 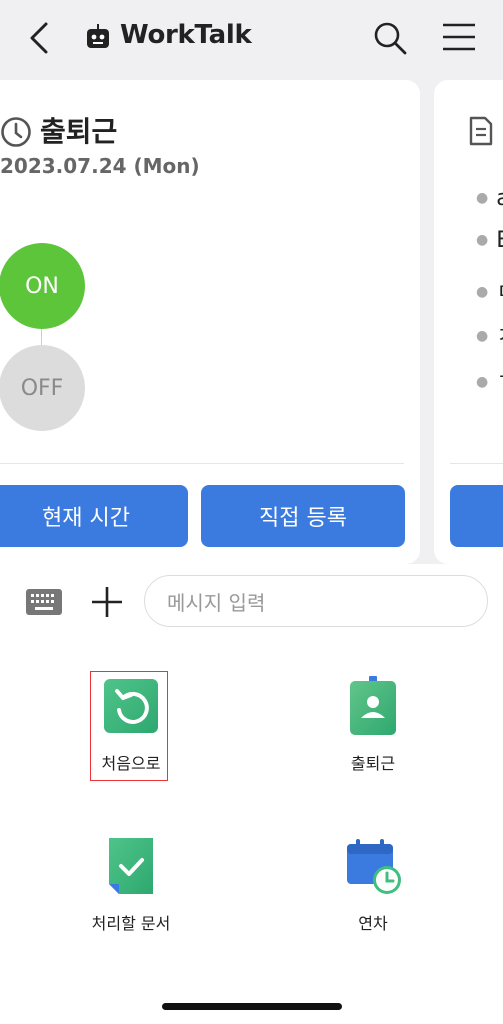 I want to click on app-title: WorkTalk, so click(x=186, y=35).